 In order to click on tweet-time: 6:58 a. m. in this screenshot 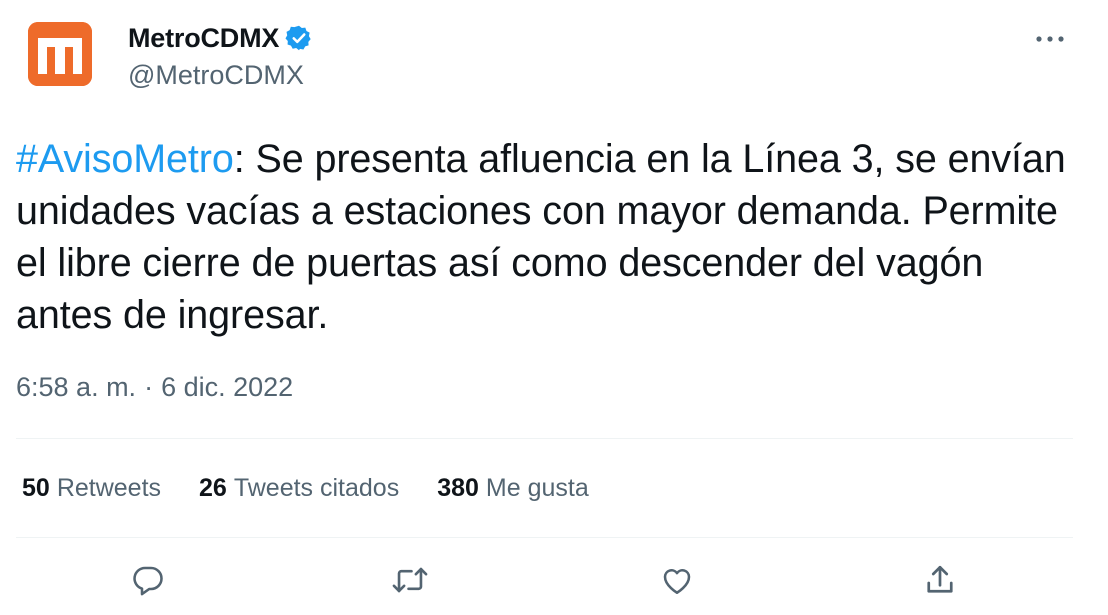, I will do `click(76, 387)`.